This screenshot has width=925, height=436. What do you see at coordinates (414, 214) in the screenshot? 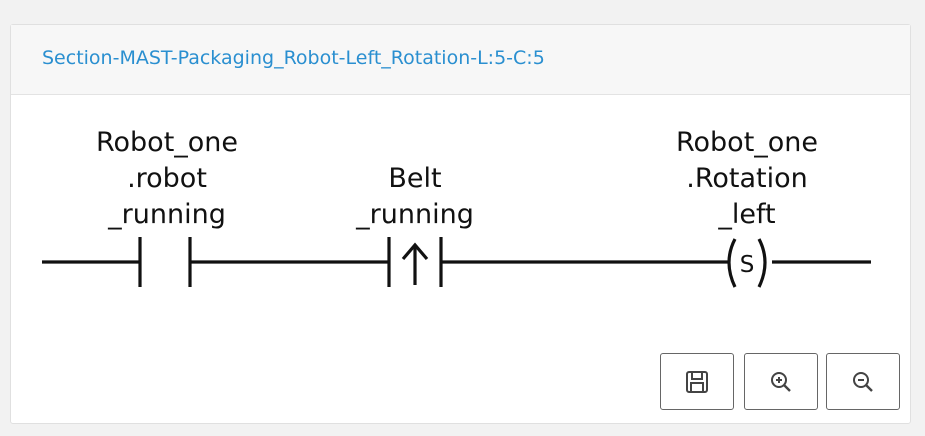
I see `contact-2-label-line-2: _running` at bounding box center [414, 214].